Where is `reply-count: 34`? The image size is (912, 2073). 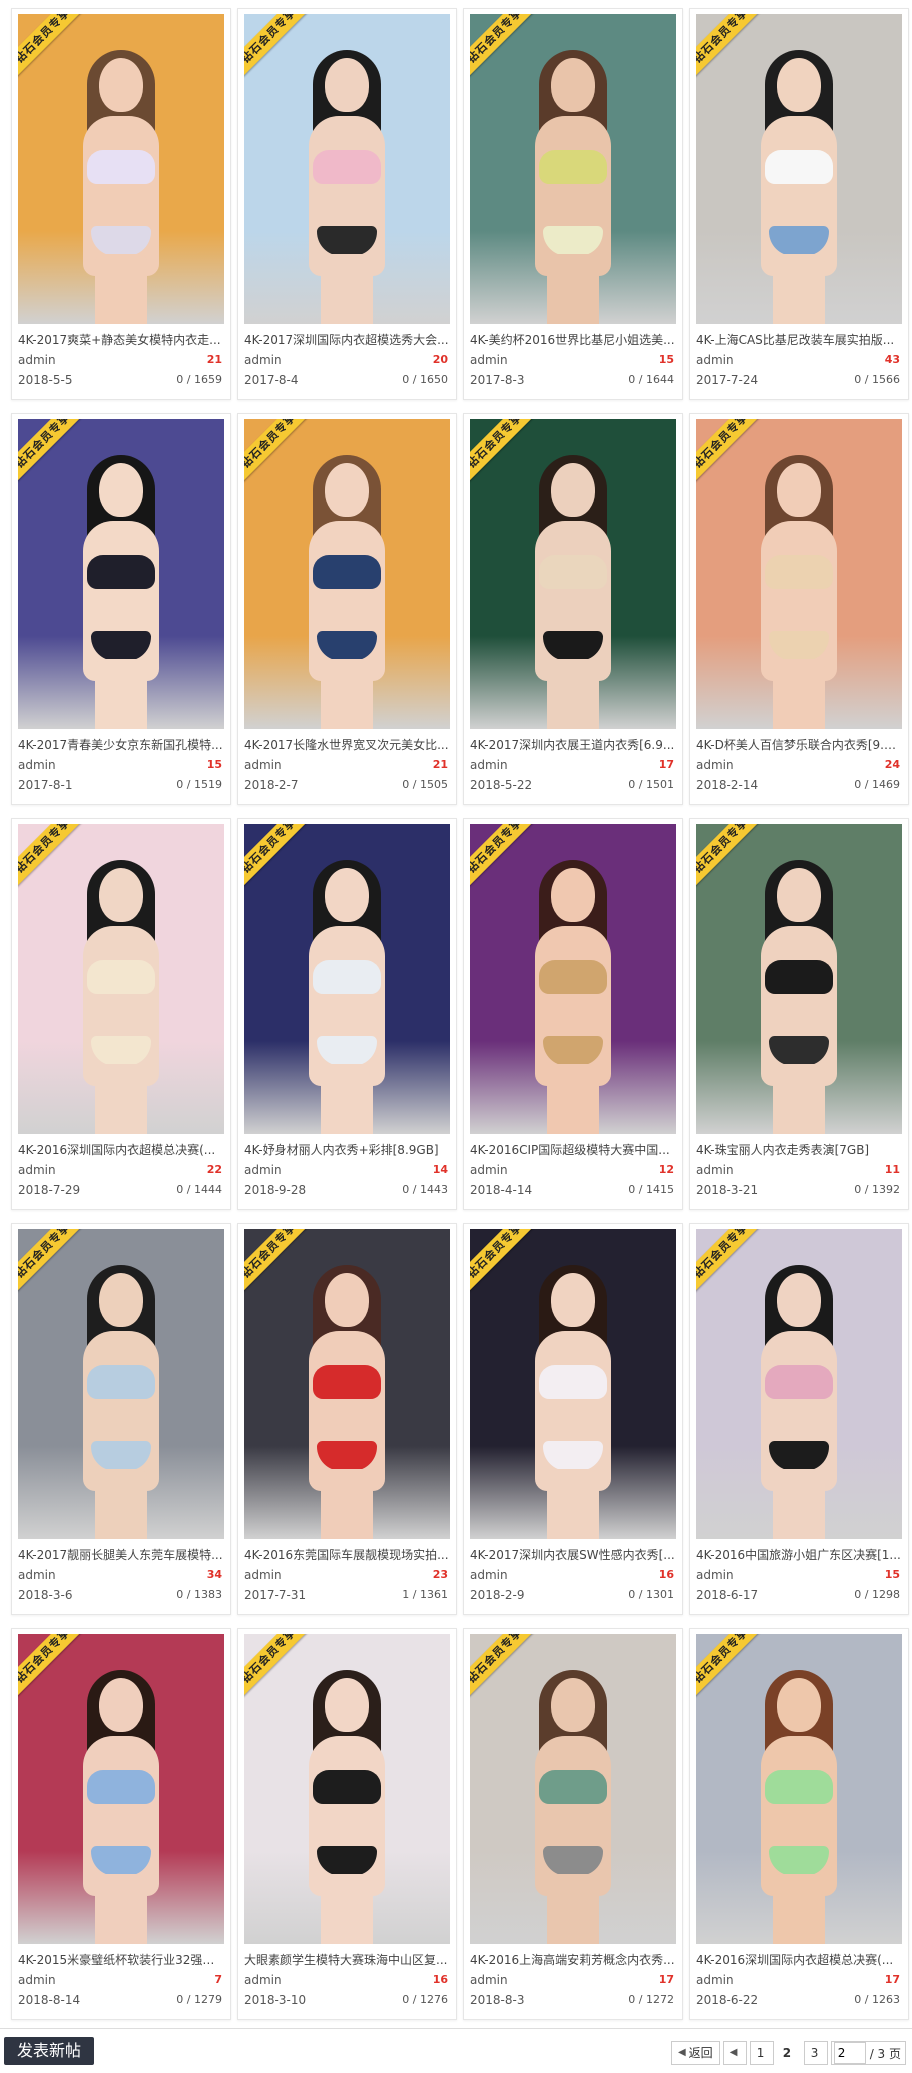 reply-count: 34 is located at coordinates (214, 1574).